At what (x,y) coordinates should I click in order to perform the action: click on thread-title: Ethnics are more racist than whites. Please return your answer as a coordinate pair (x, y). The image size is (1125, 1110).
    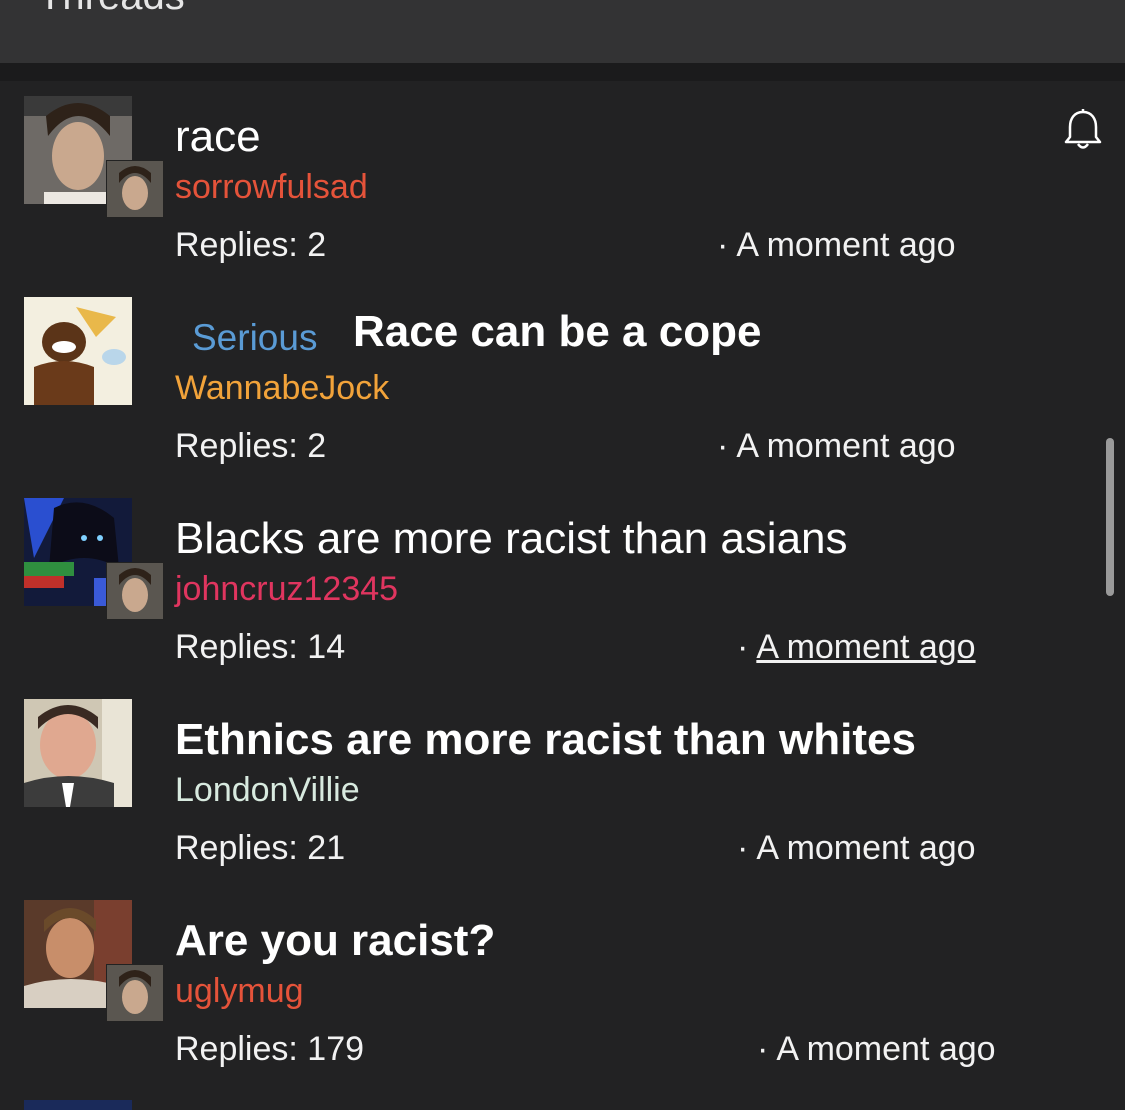
    Looking at the image, I should click on (545, 740).